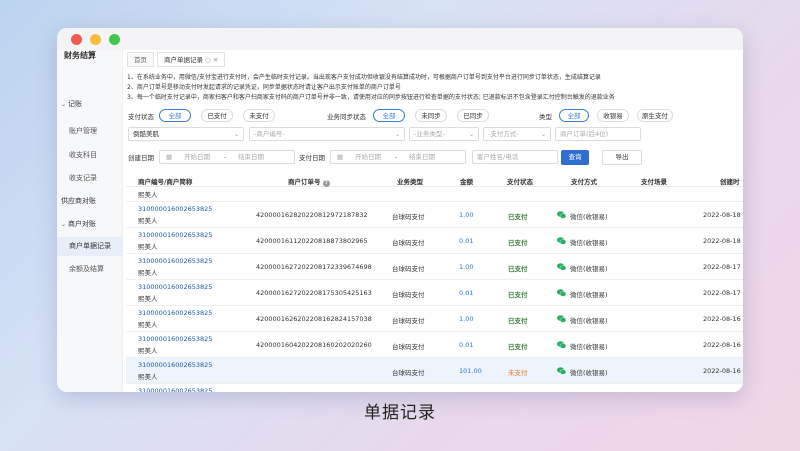  What do you see at coordinates (622, 157) in the screenshot?
I see `export-button: 导出` at bounding box center [622, 157].